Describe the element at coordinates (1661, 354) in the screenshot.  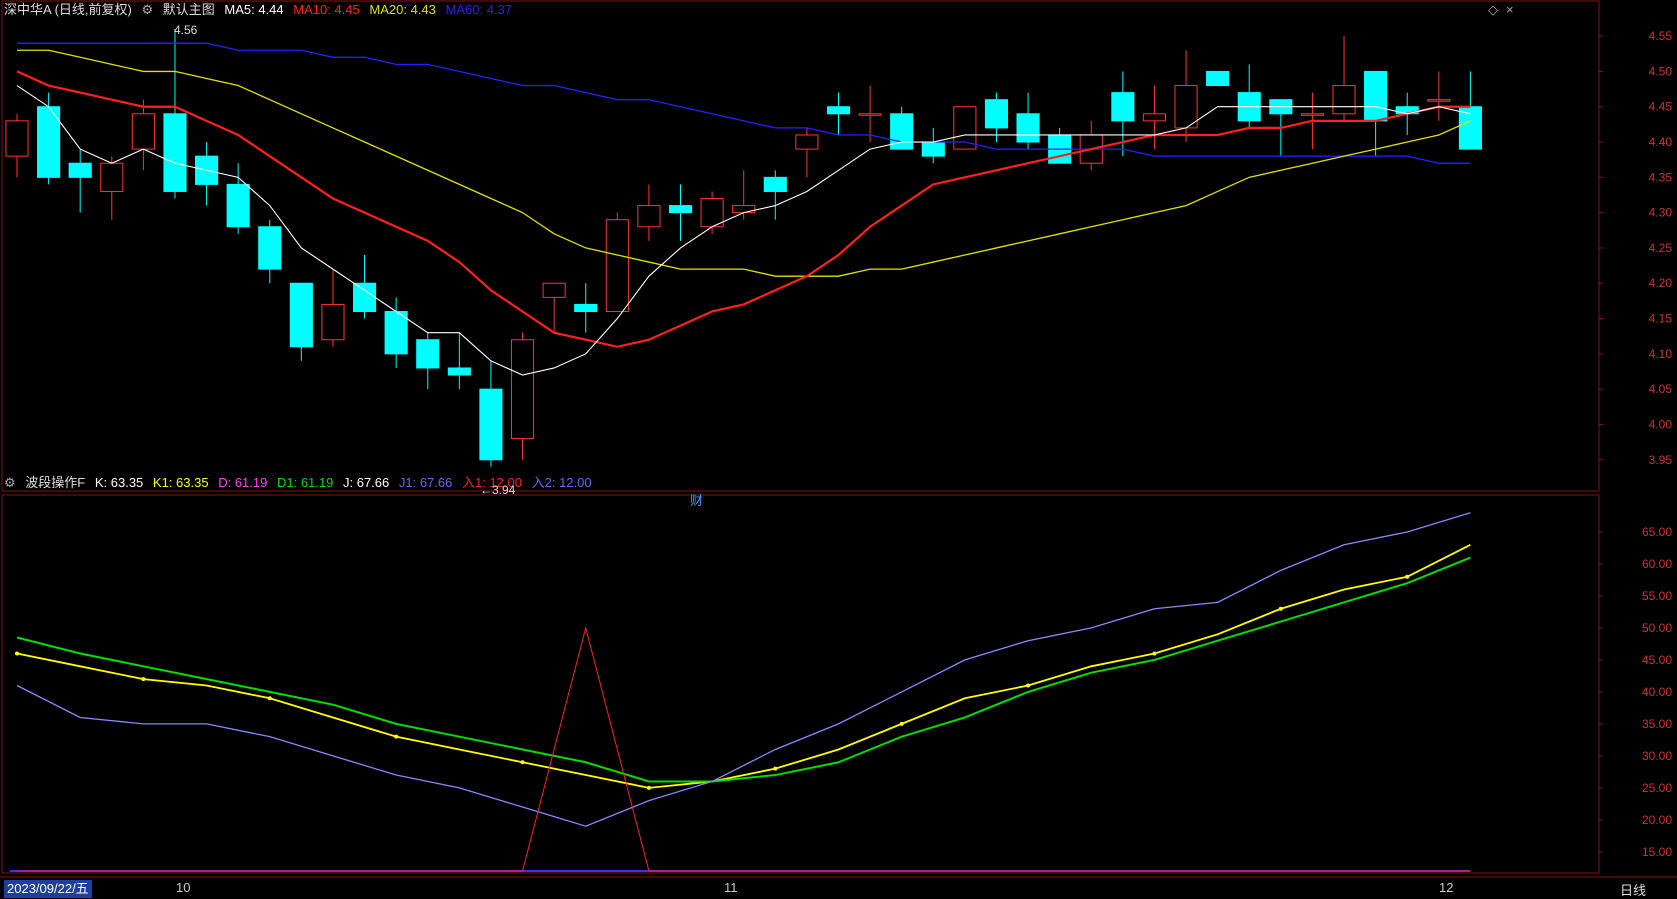
I see `y-tick-label: 4.10` at that location.